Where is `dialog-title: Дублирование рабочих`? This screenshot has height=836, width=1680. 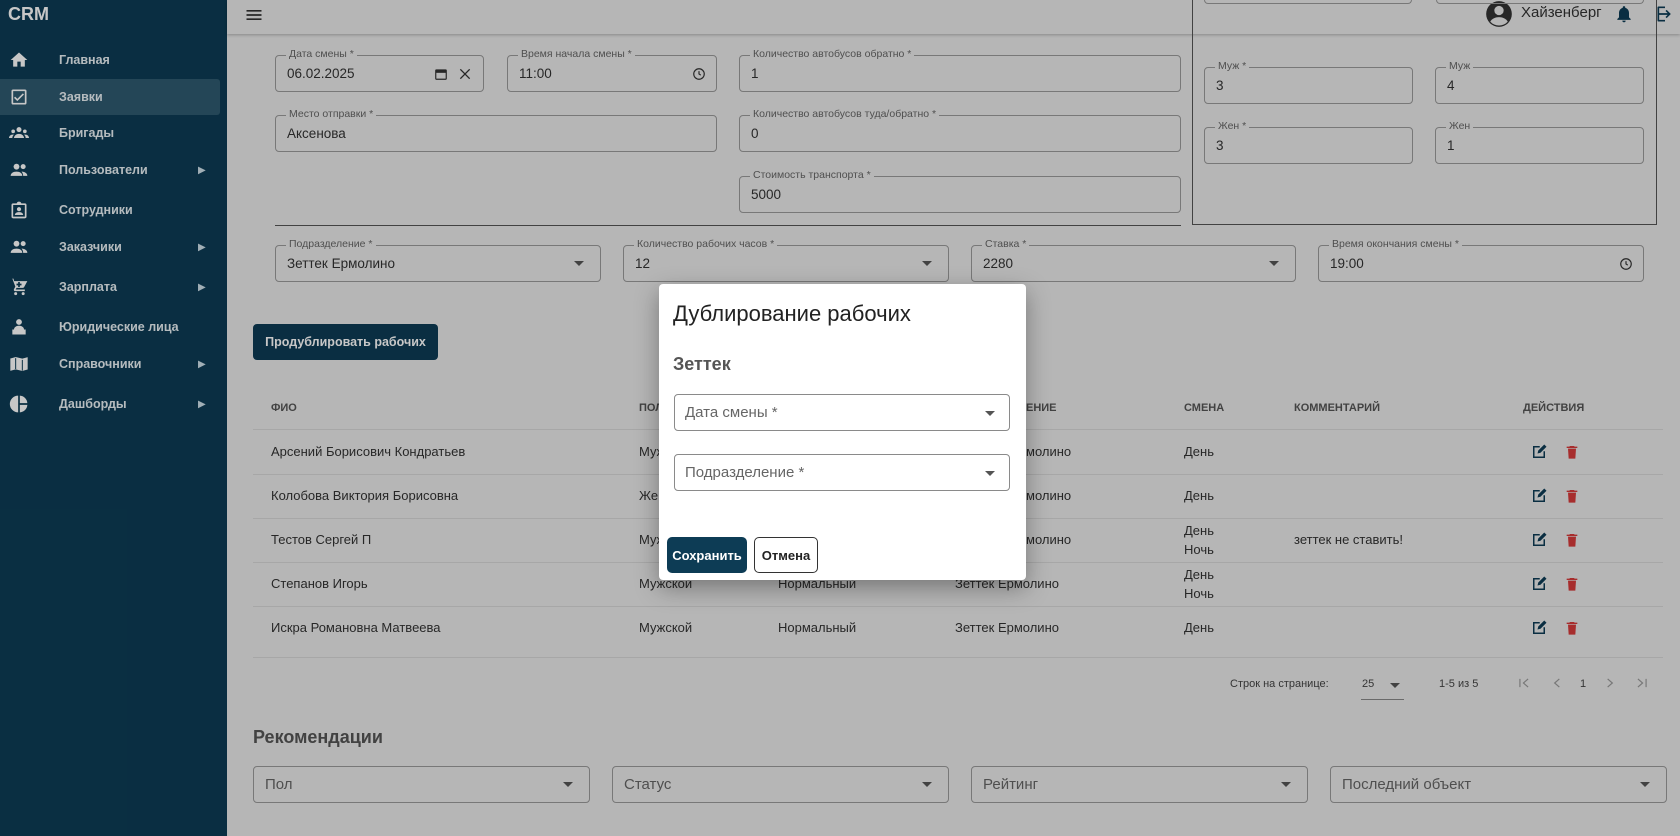
dialog-title: Дублирование рабочих is located at coordinates (792, 313).